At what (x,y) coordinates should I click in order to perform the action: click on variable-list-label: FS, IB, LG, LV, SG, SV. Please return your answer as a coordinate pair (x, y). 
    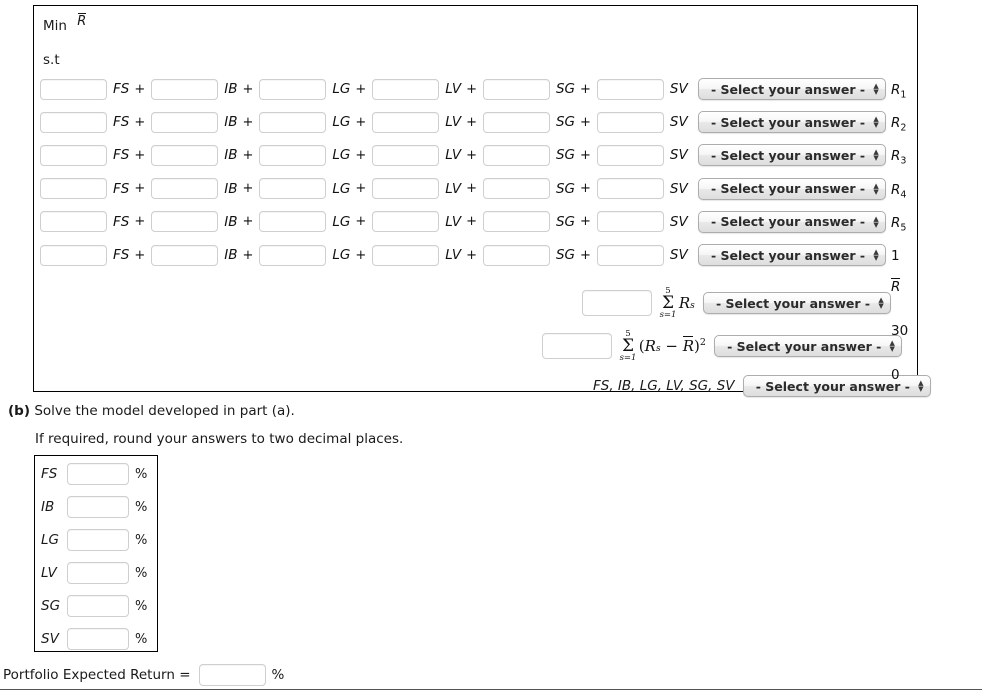
    Looking at the image, I should click on (664, 386).